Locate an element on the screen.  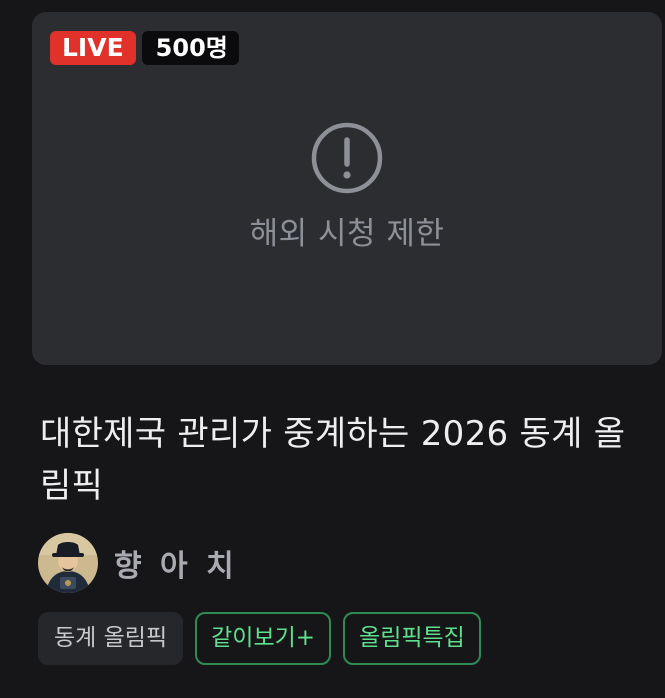
tag-category: 동계 올림픽 is located at coordinates (111, 638).